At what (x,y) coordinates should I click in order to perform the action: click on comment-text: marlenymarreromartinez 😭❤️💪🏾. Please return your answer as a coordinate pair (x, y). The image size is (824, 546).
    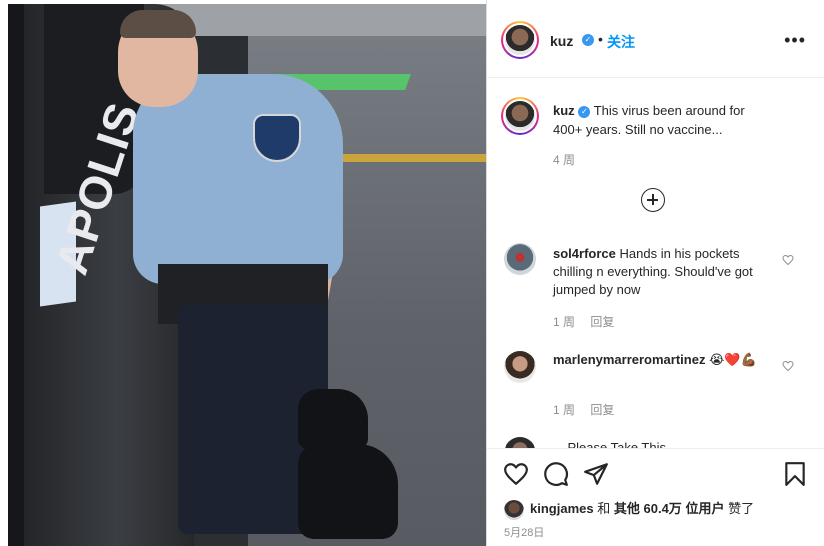
    Looking at the image, I should click on (658, 360).